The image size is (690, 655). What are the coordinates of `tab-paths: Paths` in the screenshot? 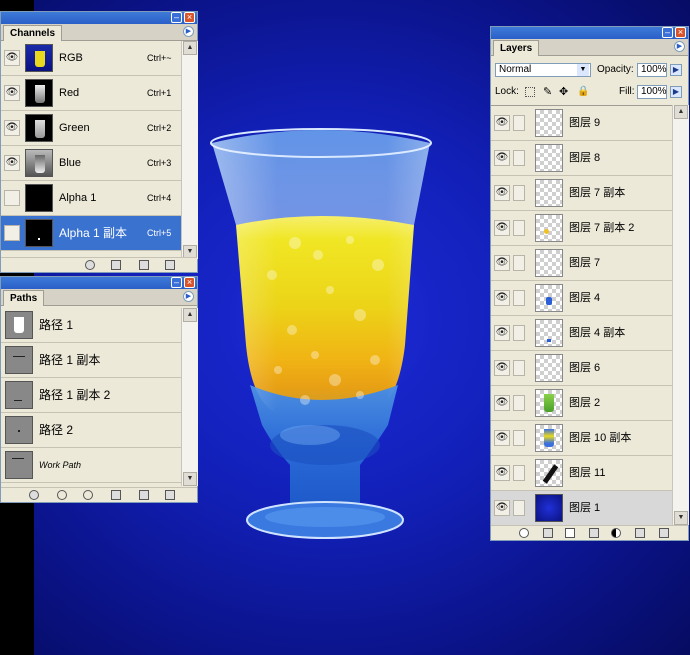 It's located at (24, 298).